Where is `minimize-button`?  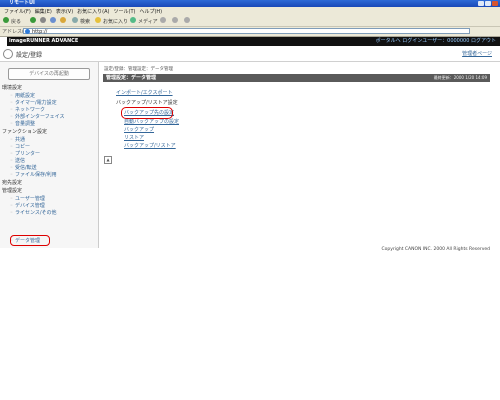 minimize-button is located at coordinates (481, 3).